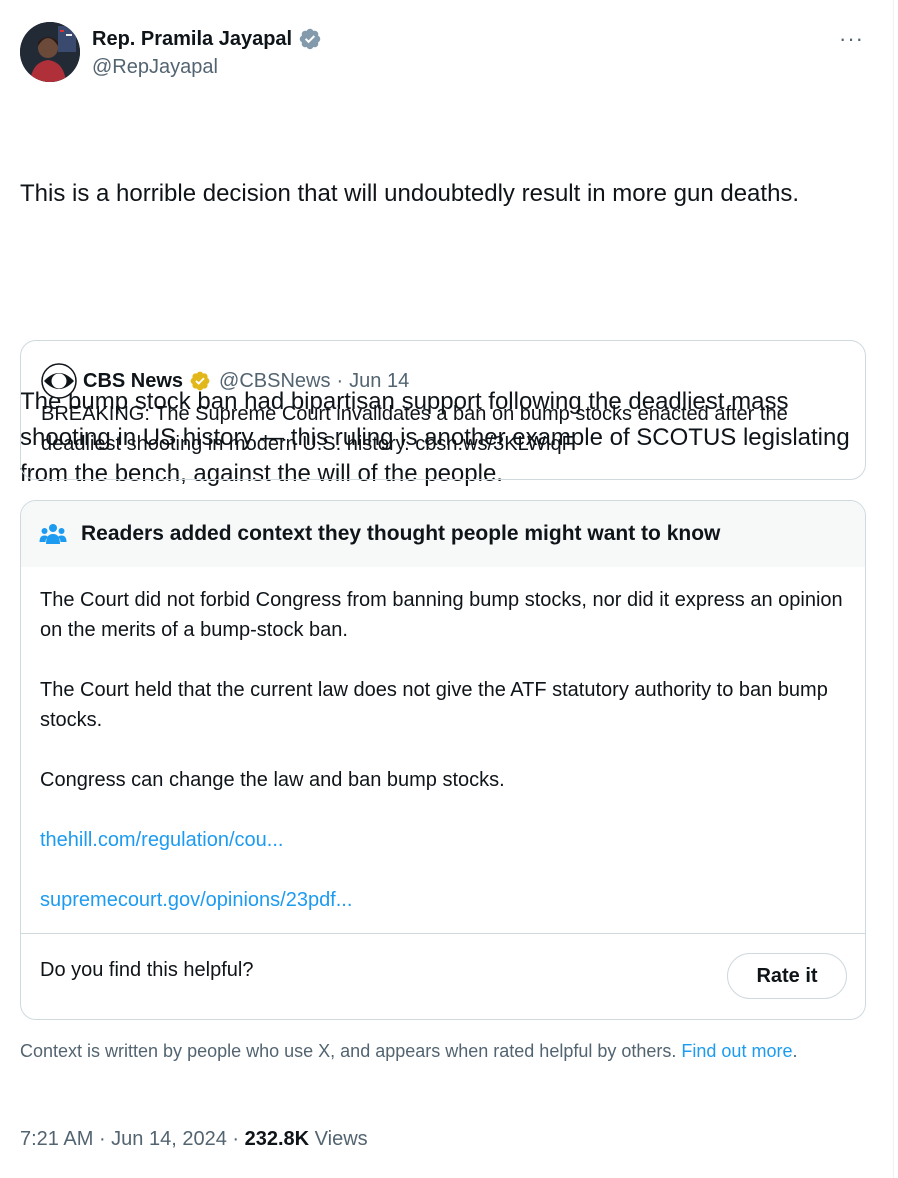 The image size is (898, 1178). I want to click on tweet-time: 7:21 AM, so click(56, 1139).